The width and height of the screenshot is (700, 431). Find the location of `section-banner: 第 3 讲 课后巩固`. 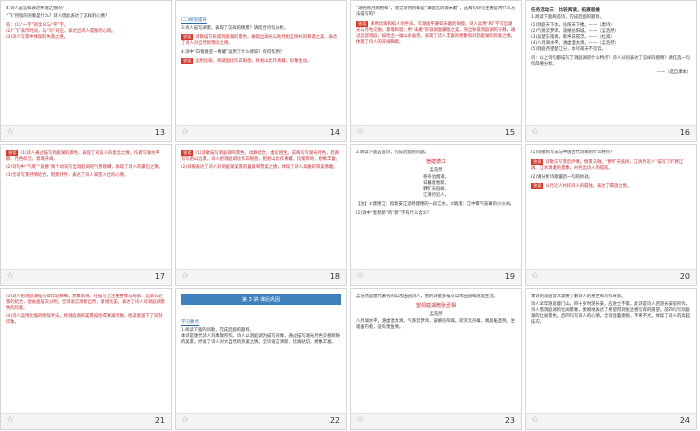

section-banner: 第 3 讲 课后巩固 is located at coordinates (261, 299).